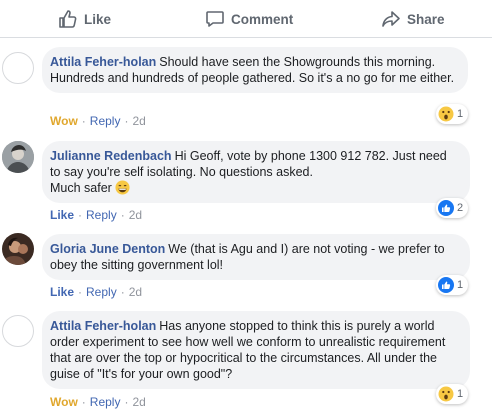 This screenshot has height=420, width=492. Describe the element at coordinates (98, 19) in the screenshot. I see `like-button-label: Like` at that location.